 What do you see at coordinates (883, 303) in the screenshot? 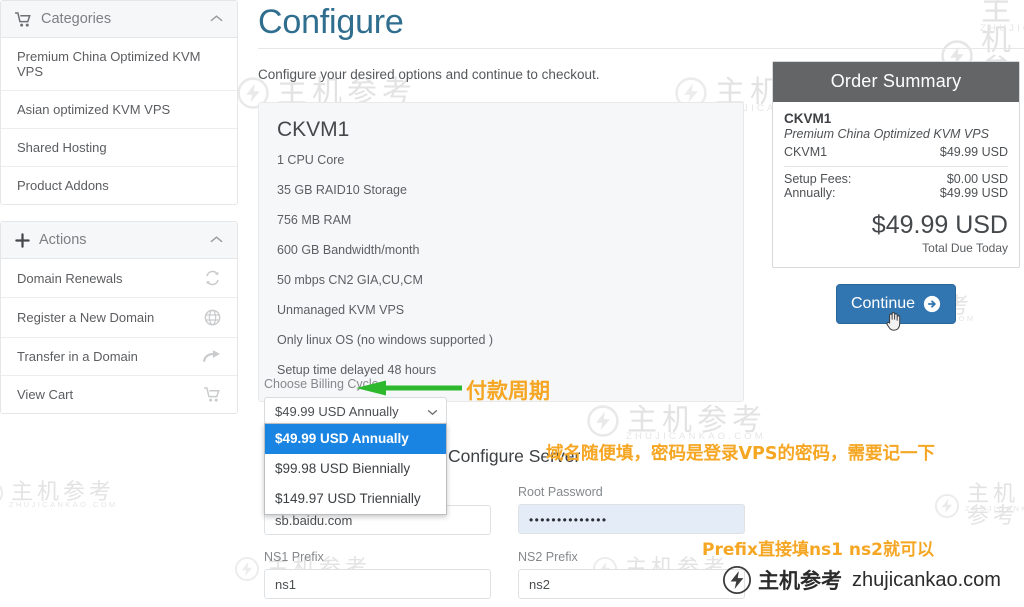
I see `continue-button-label: Continue` at bounding box center [883, 303].